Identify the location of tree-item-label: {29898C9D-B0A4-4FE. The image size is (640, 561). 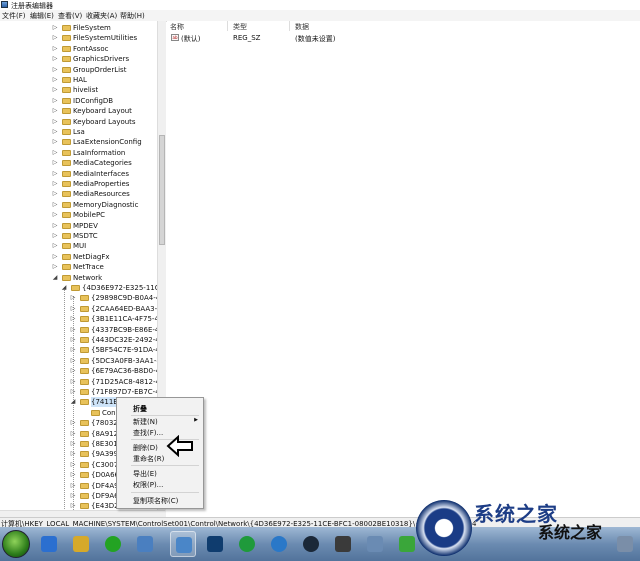
(124, 298).